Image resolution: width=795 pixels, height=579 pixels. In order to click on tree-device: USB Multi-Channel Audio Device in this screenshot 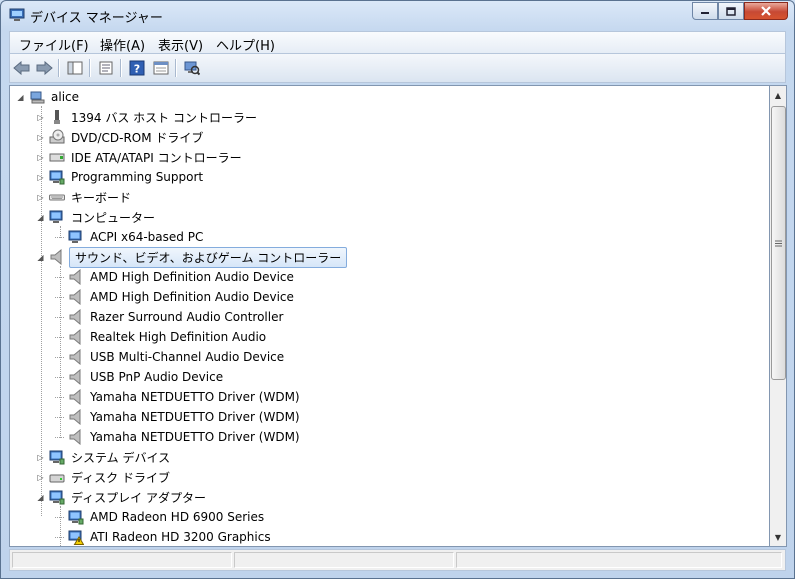, I will do `click(170, 357)`.